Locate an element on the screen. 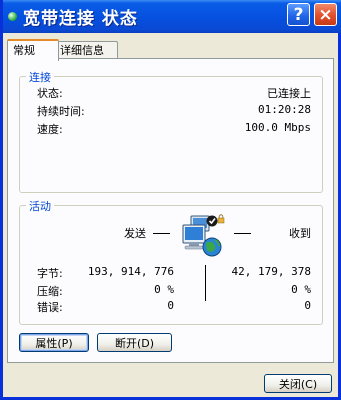  close-button: 关闭(C) is located at coordinates (298, 383).